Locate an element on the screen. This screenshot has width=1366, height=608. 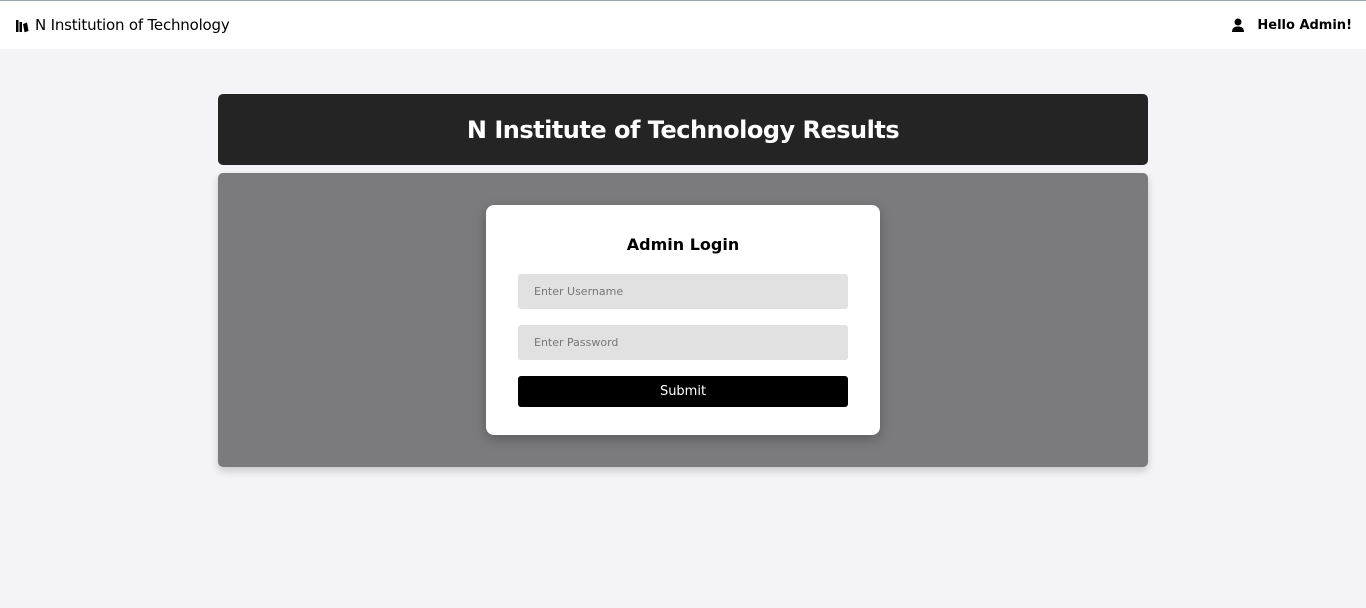
login-title: Admin Login is located at coordinates (683, 244).